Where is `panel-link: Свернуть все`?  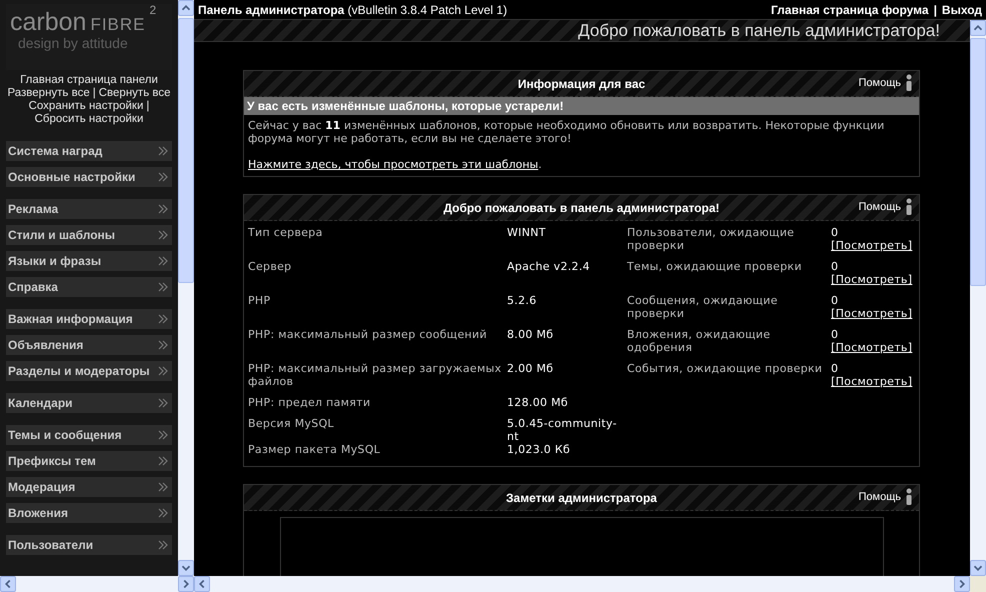 panel-link: Свернуть все is located at coordinates (134, 93).